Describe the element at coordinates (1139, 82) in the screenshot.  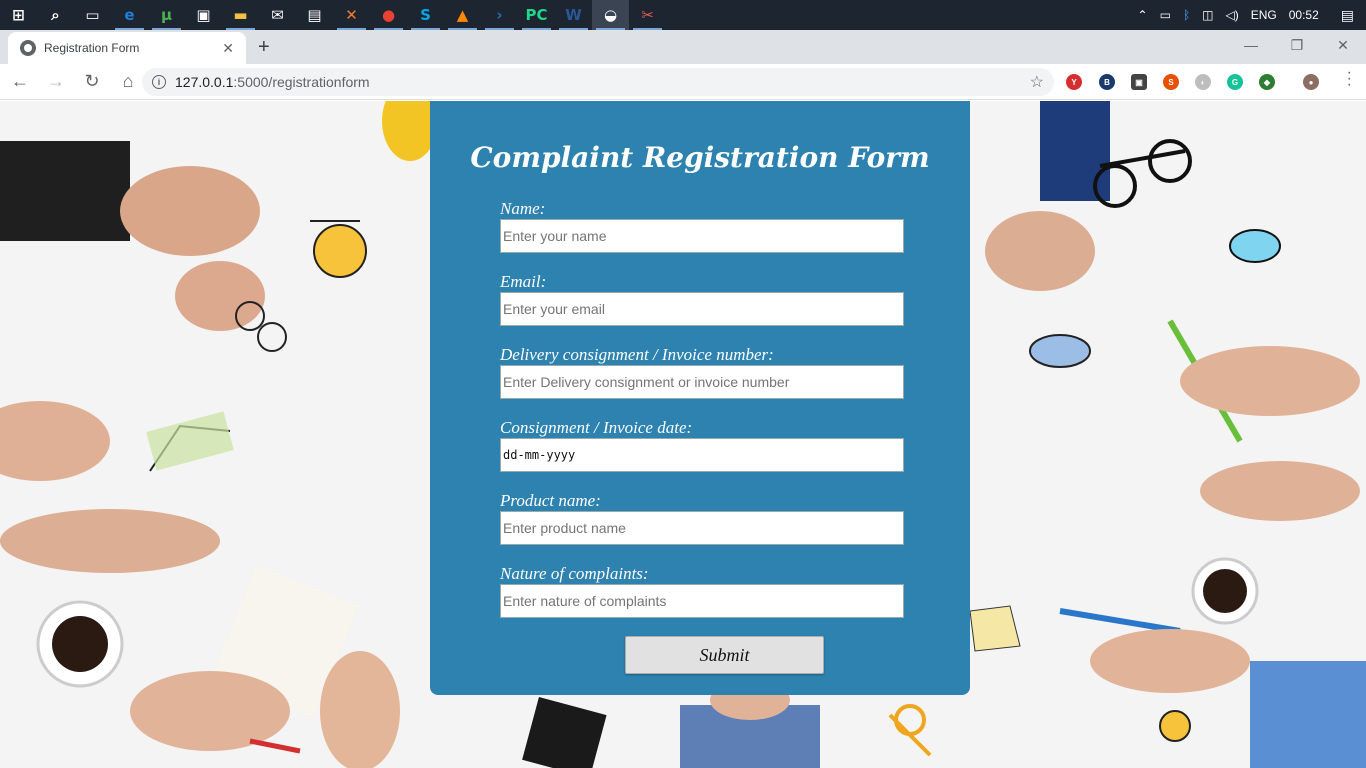
I see `extension-cube-icon: ▣` at that location.